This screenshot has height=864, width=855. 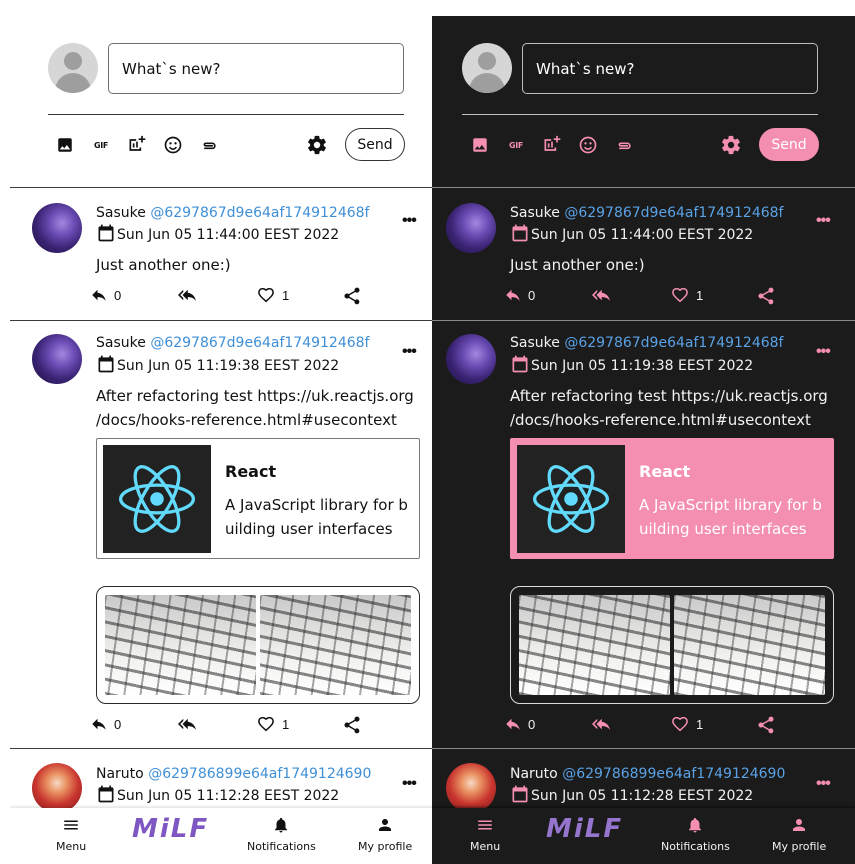 What do you see at coordinates (571, 499) in the screenshot?
I see `react-logo-icon` at bounding box center [571, 499].